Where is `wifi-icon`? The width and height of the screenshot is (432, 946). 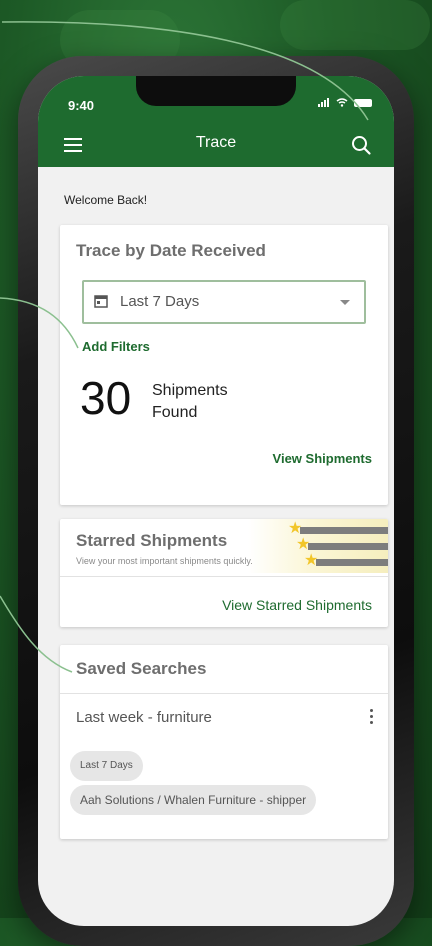
wifi-icon is located at coordinates (342, 102).